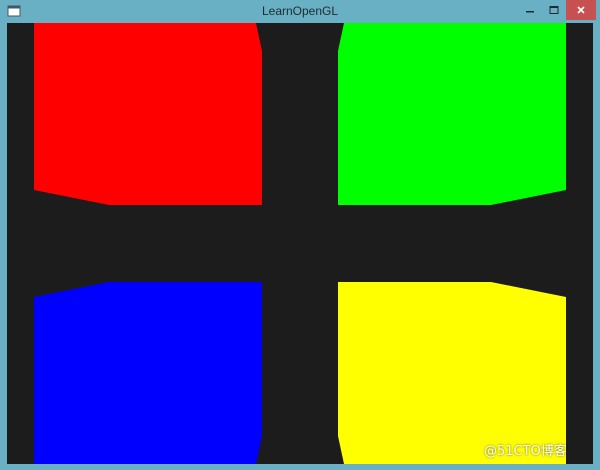  Describe the element at coordinates (148, 114) in the screenshot. I see `cube-red` at that location.